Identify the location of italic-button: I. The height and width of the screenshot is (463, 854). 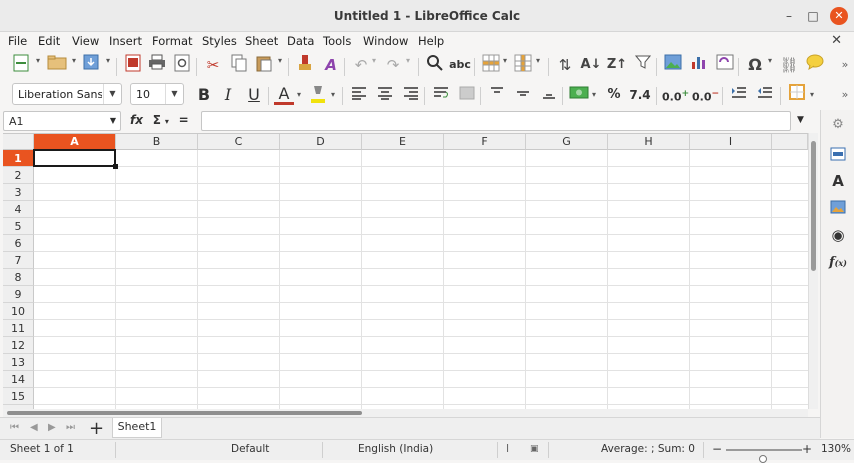
(228, 94).